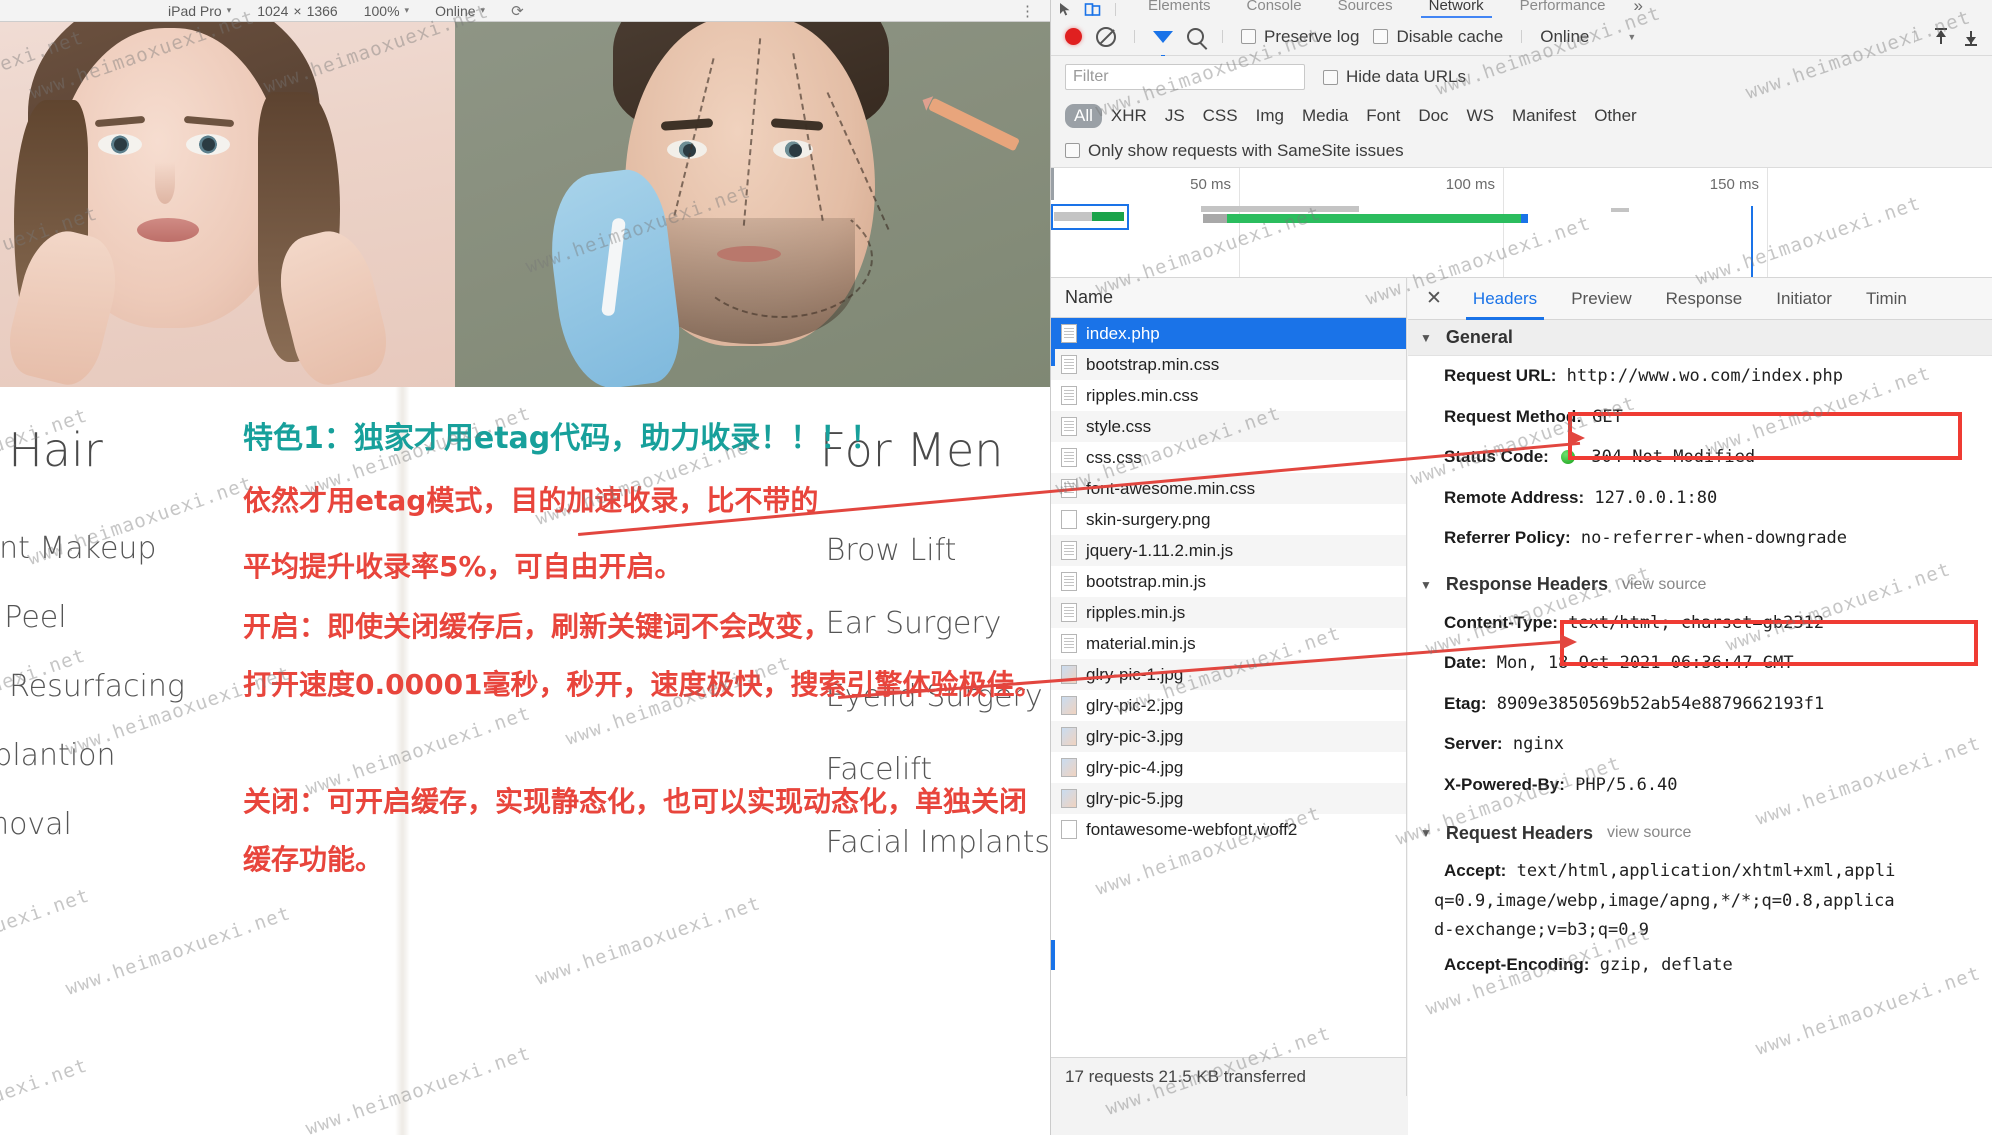  Describe the element at coordinates (1185, 77) in the screenshot. I see `filter-input: Filter` at that location.